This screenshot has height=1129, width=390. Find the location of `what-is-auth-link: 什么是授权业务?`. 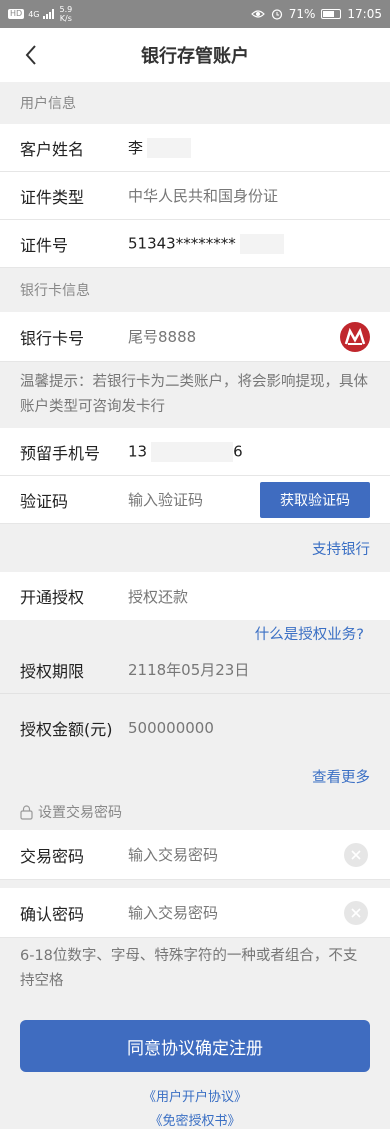

what-is-auth-link: 什么是授权业务? is located at coordinates (309, 633).